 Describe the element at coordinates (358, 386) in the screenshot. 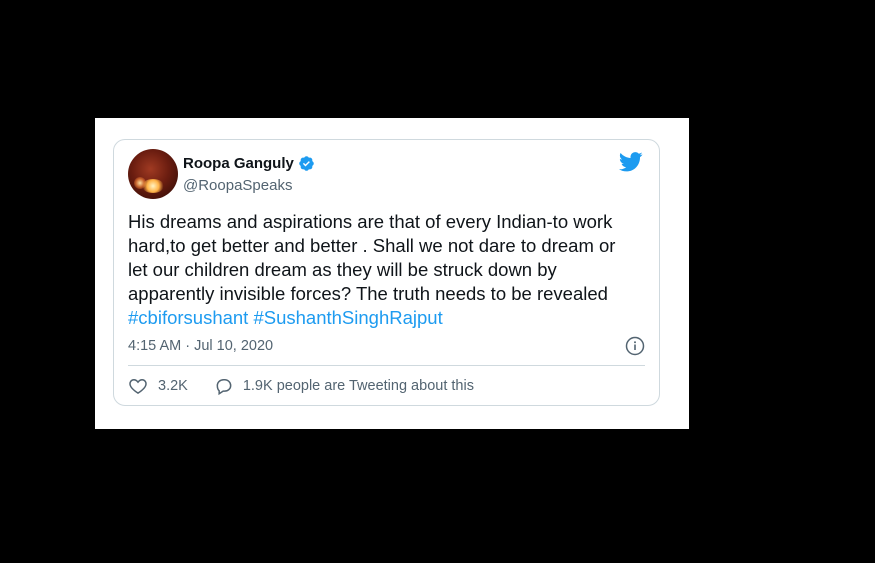

I see `engagement-text: 1.9K people are Tweeting about this` at that location.